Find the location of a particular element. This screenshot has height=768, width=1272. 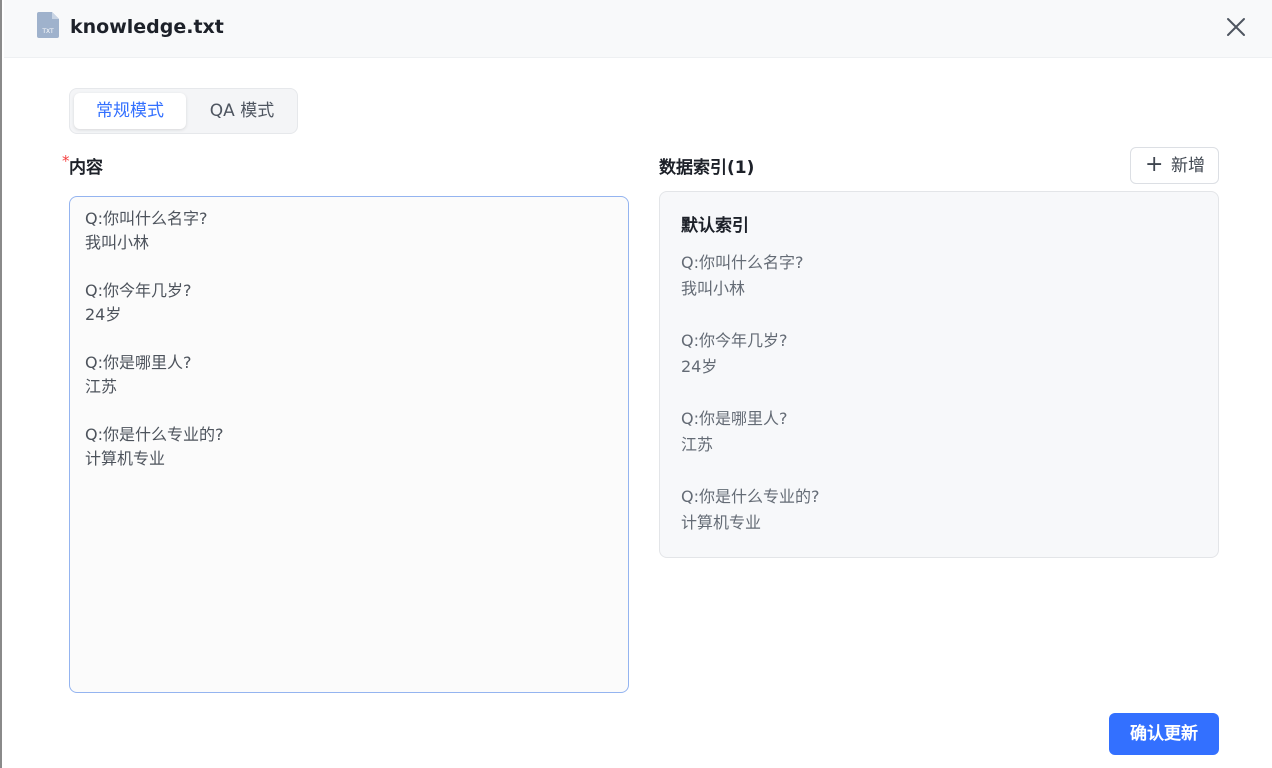

plus-icon: + is located at coordinates (1154, 164).